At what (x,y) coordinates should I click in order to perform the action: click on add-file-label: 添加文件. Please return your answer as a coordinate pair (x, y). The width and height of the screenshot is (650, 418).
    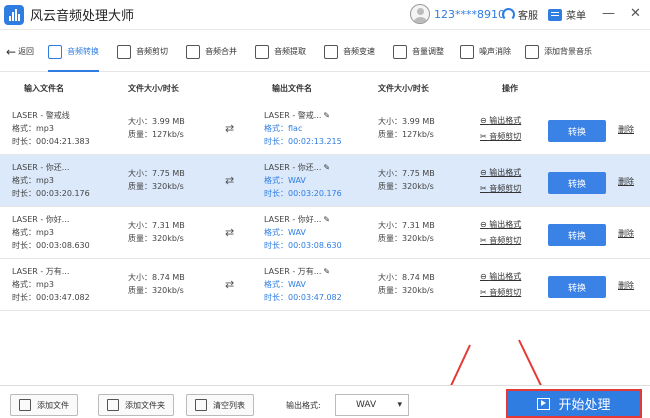
    Looking at the image, I should click on (53, 405).